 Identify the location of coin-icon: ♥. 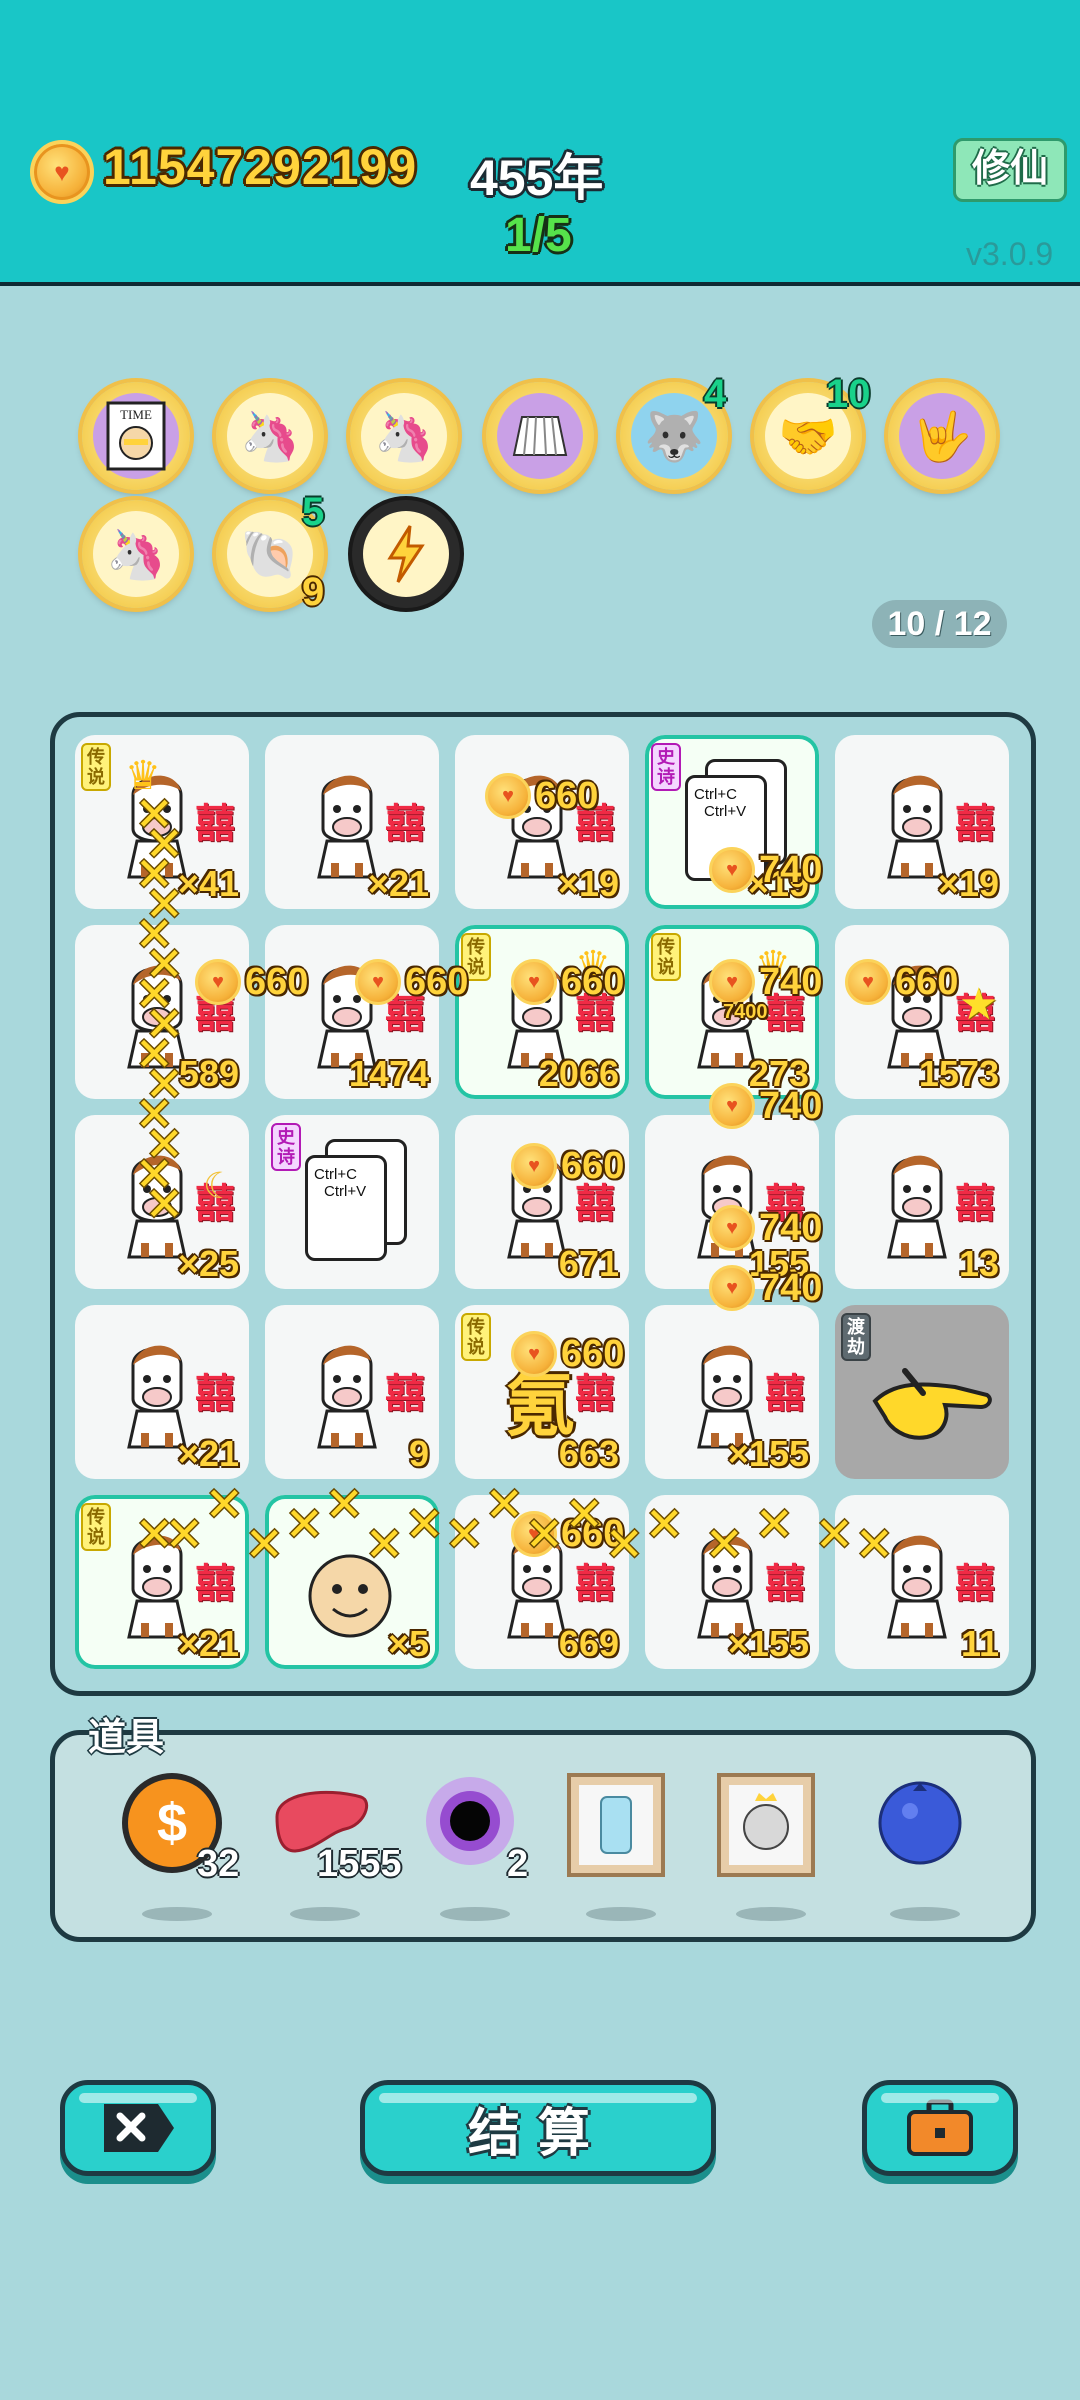
(62, 172).